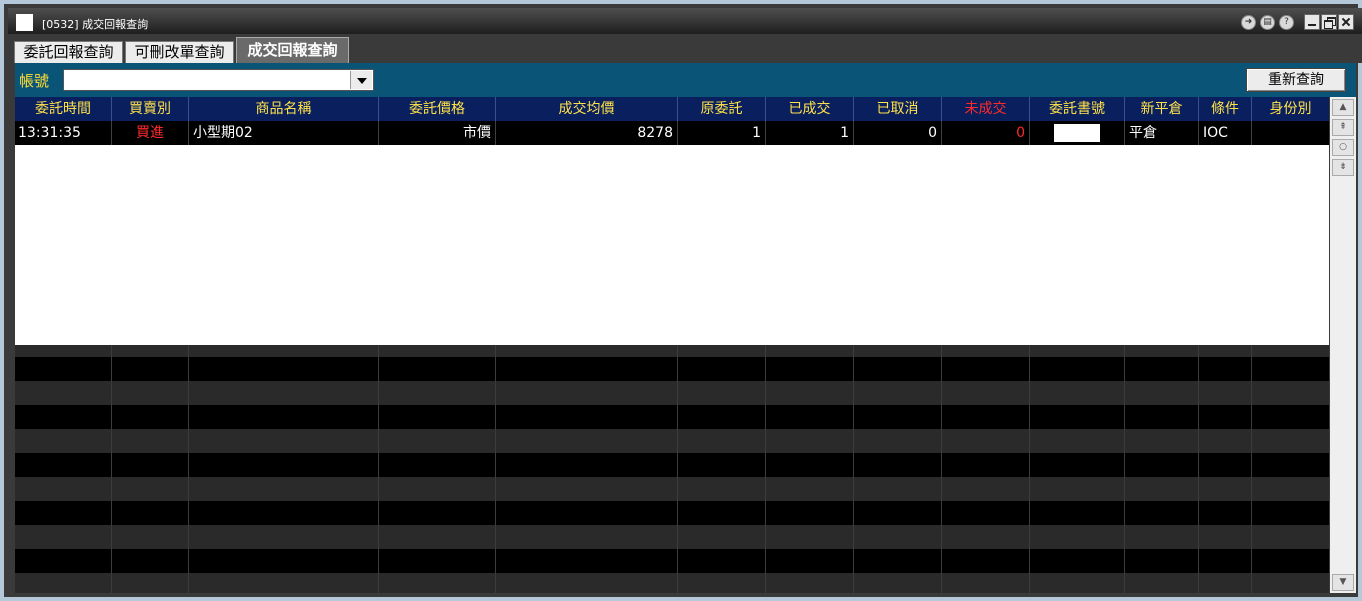 This screenshot has height=601, width=1362. Describe the element at coordinates (898, 109) in the screenshot. I see `col-cancelled: 已取消` at that location.